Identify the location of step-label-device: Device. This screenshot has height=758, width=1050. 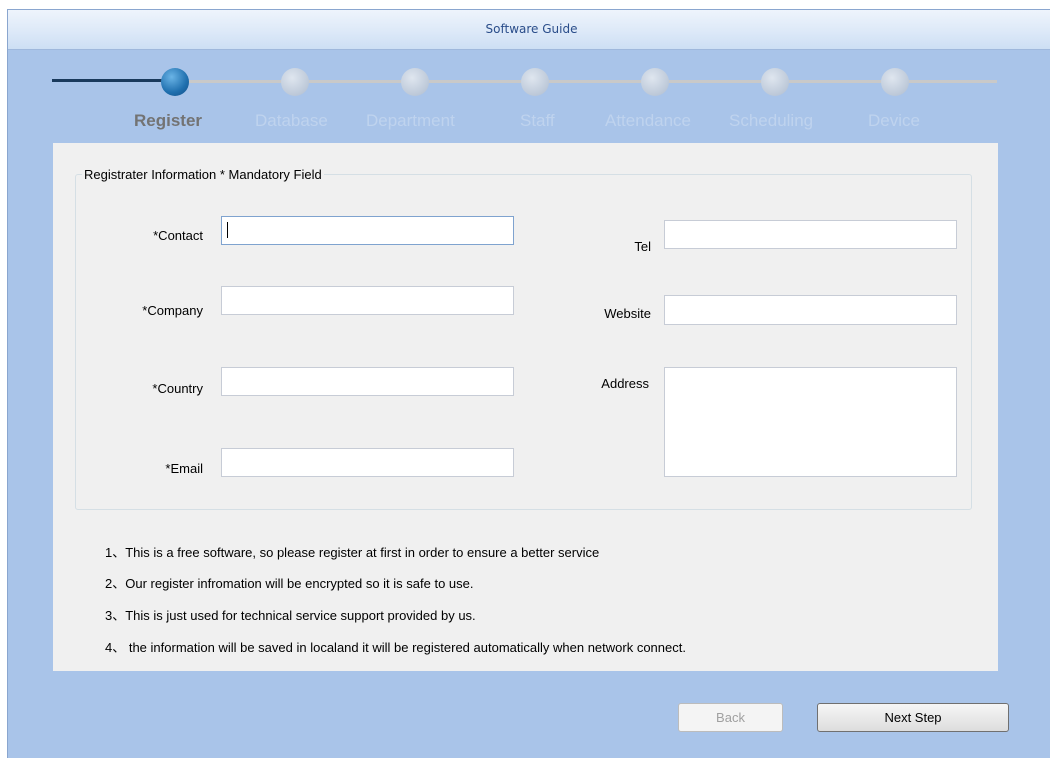
(894, 120).